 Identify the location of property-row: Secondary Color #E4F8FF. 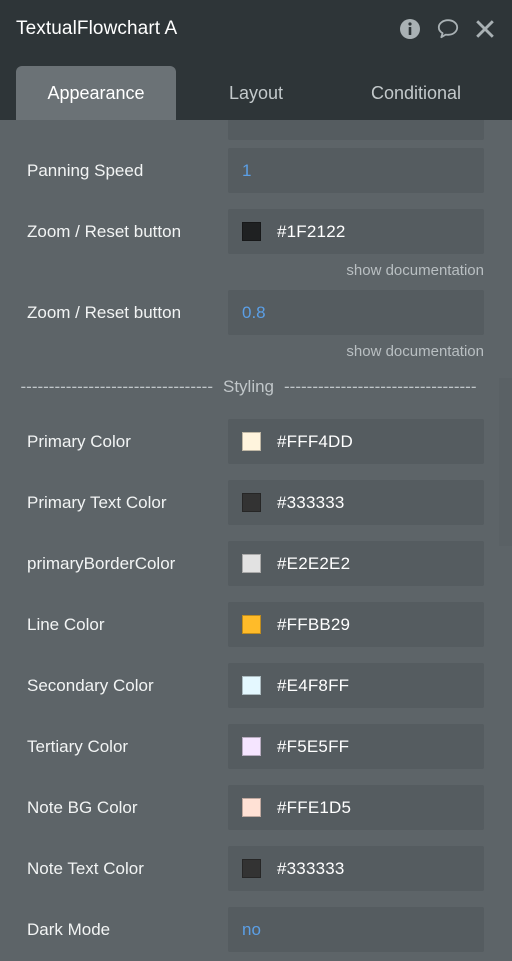
(248, 685).